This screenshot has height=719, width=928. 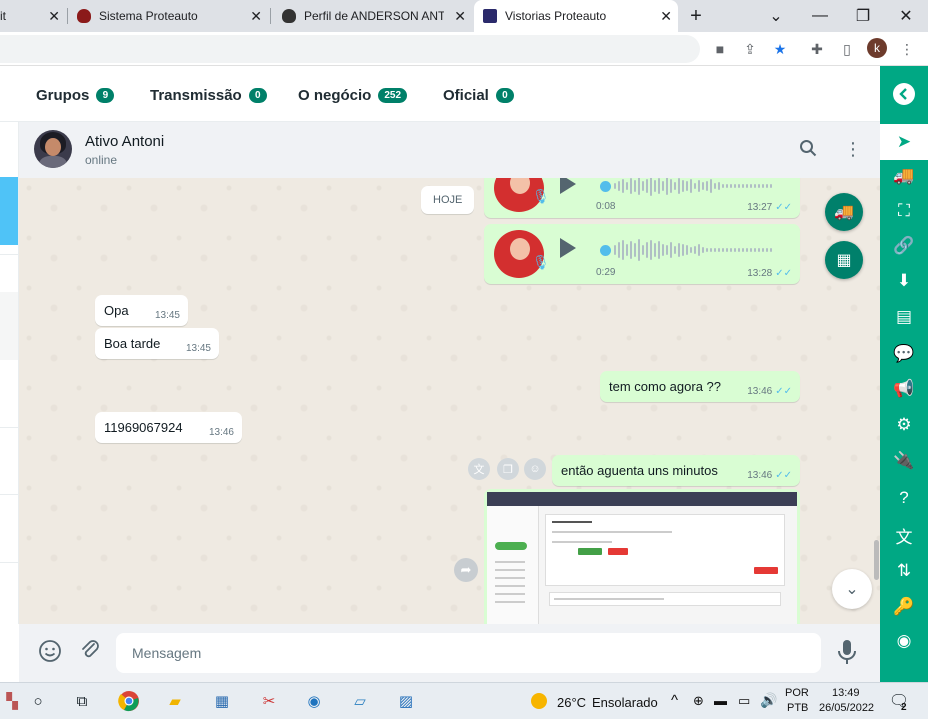 I want to click on scroll-down-button: ⌄, so click(x=852, y=589).